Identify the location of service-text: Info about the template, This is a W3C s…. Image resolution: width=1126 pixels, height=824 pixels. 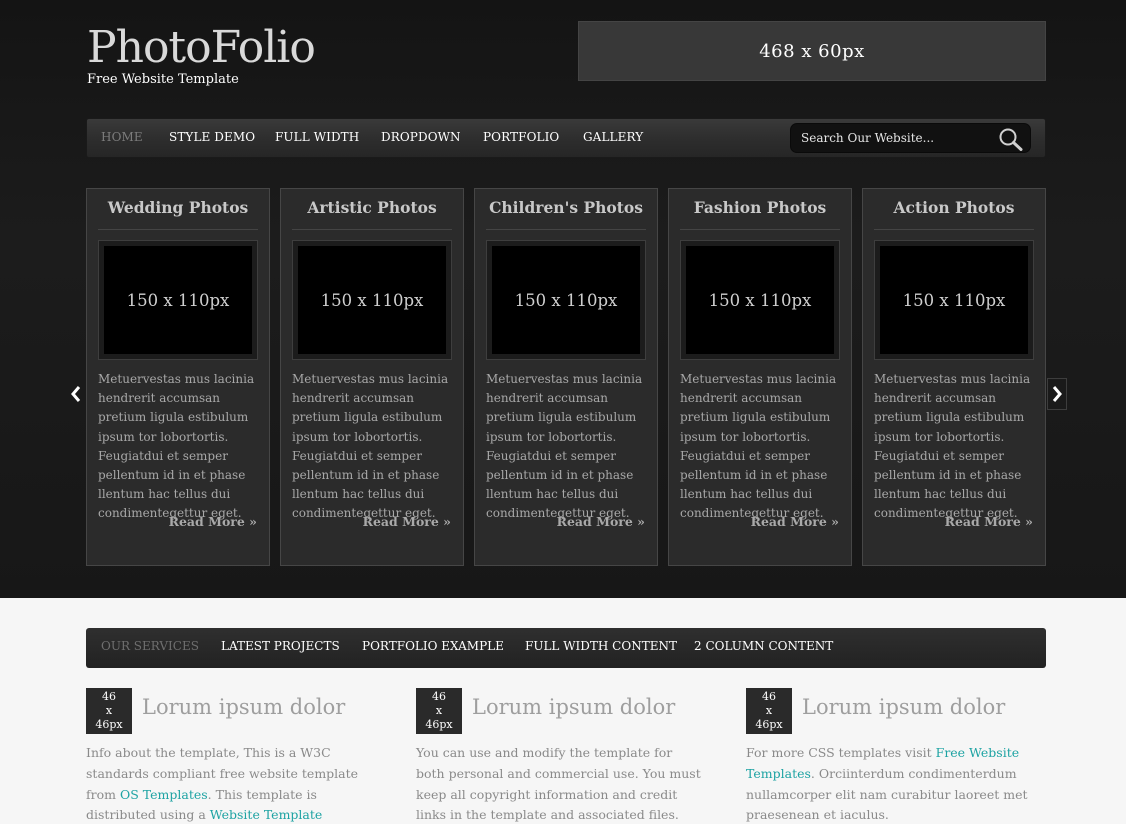
(230, 783).